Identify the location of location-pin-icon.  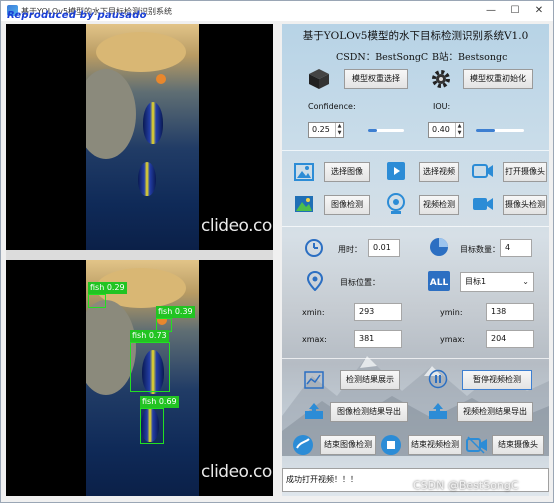
(315, 281).